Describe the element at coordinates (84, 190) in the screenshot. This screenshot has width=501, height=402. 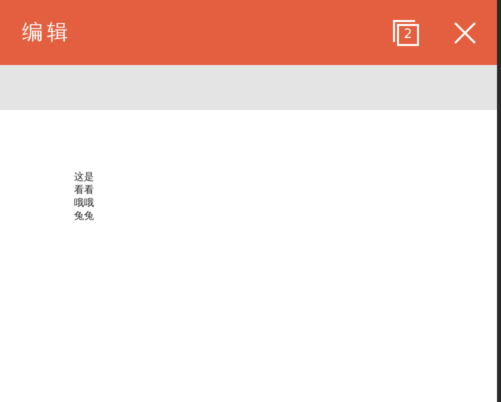
I see `text-line: 看看` at that location.